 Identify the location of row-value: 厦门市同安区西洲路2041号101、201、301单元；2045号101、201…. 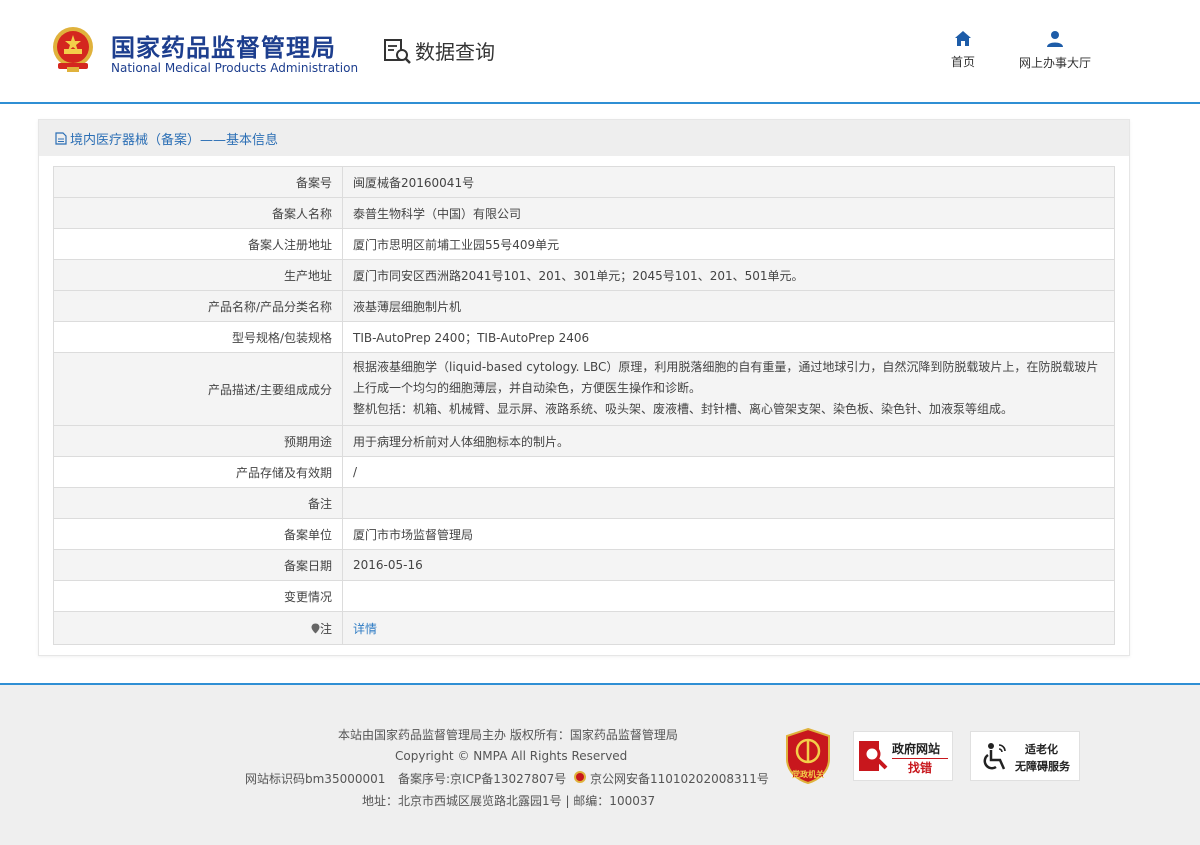
(728, 275).